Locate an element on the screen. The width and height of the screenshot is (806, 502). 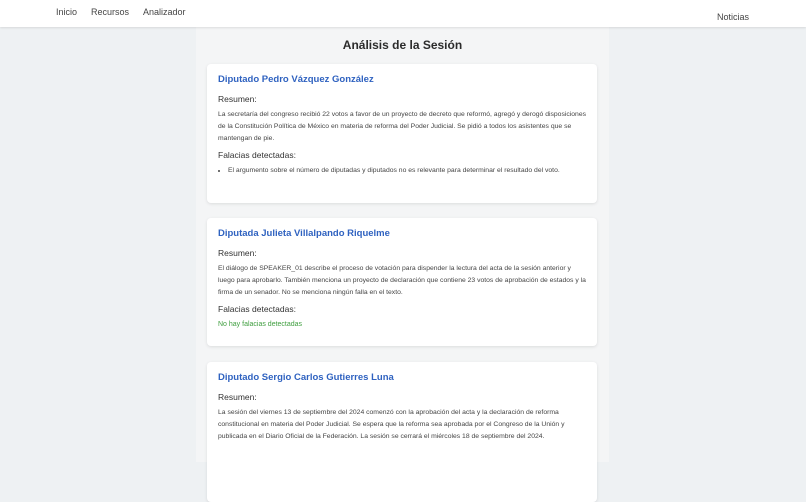
page-title: Análisis de la Sesión is located at coordinates (402, 45).